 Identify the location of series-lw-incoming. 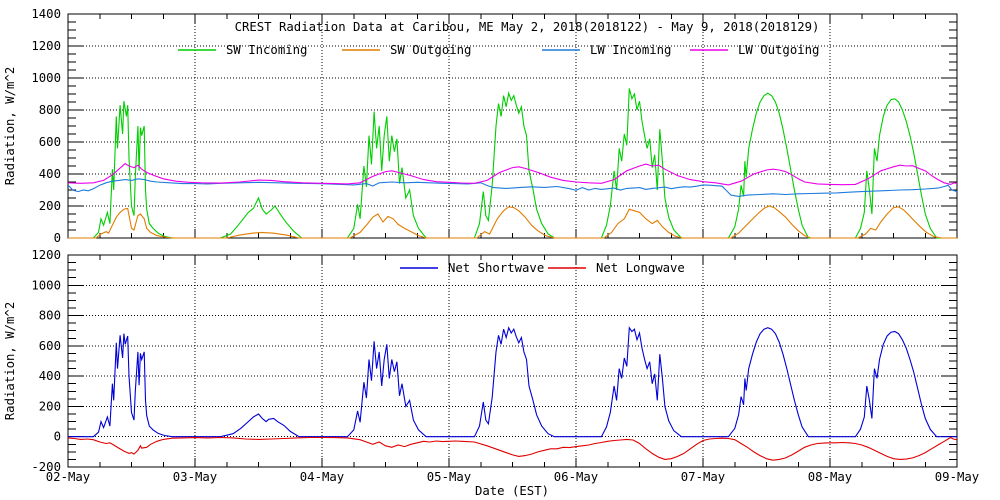
(512, 187).